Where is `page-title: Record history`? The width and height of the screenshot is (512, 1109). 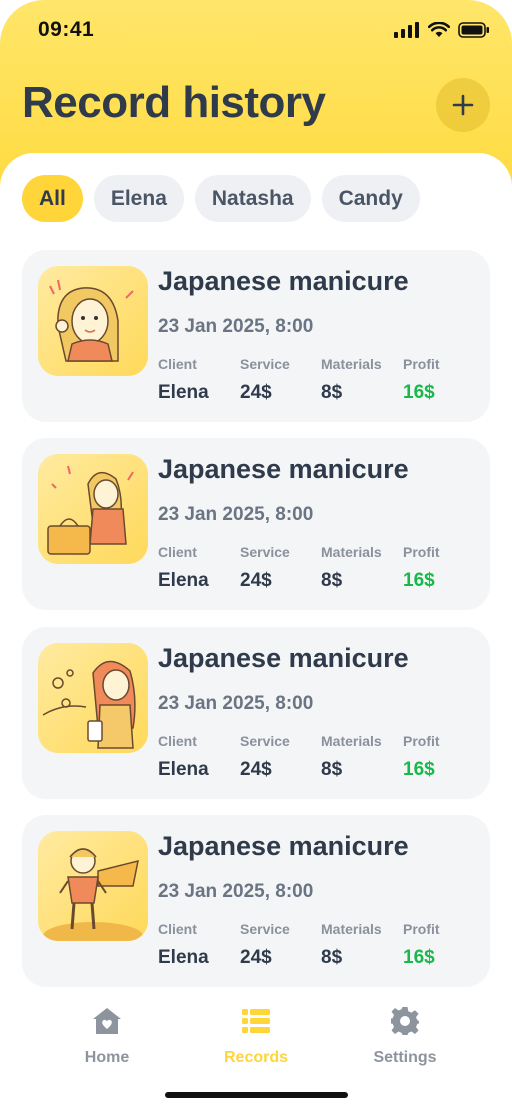
page-title: Record history is located at coordinates (174, 102).